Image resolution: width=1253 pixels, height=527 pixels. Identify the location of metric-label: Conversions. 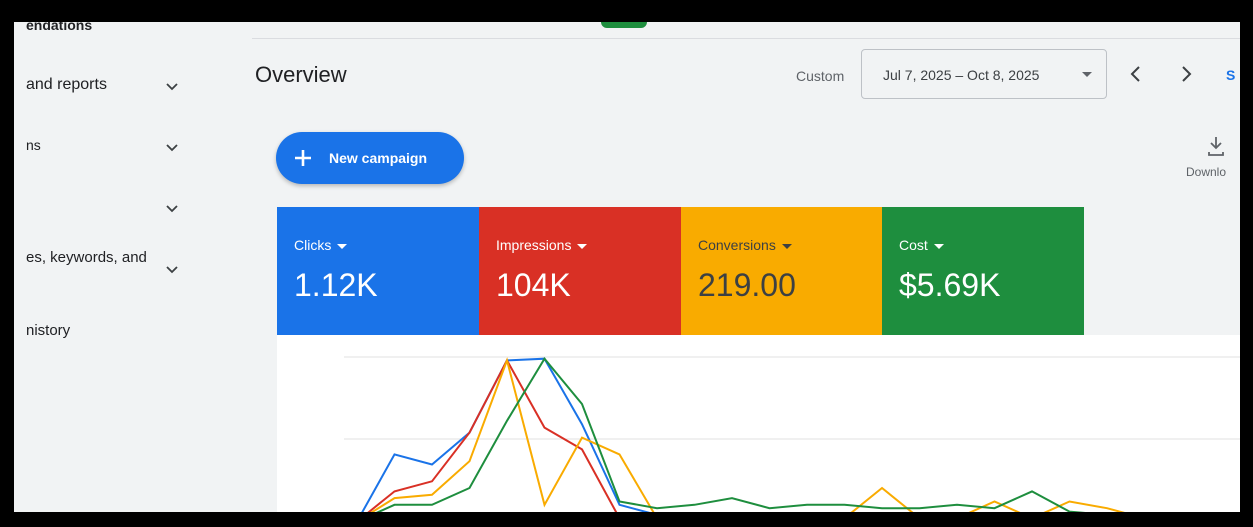
(737, 245).